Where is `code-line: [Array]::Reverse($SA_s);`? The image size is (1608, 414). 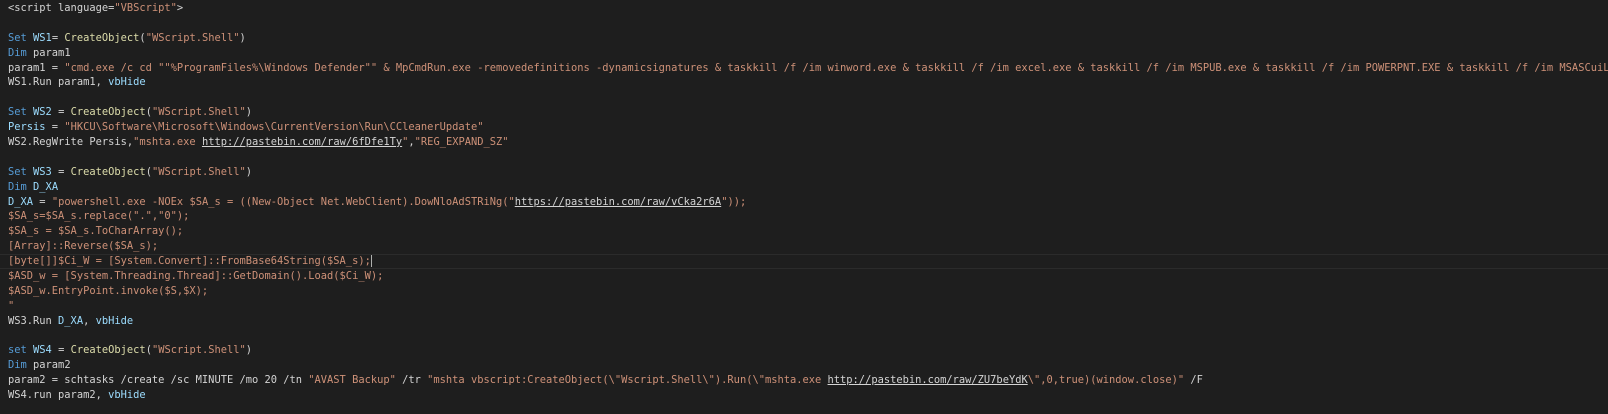 code-line: [Array]::Reverse($SA_s); is located at coordinates (804, 246).